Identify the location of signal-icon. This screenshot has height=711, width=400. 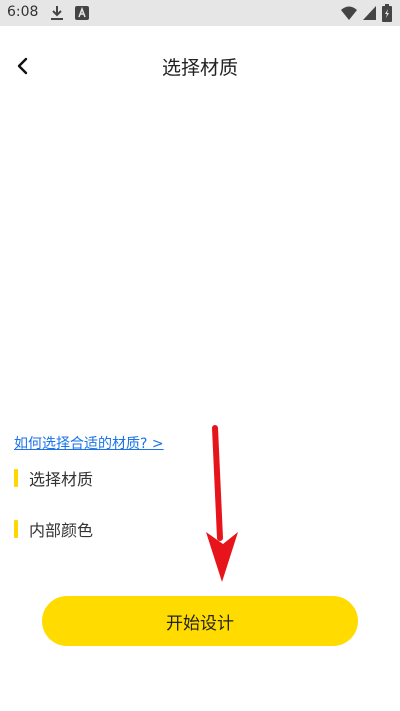
(369, 13).